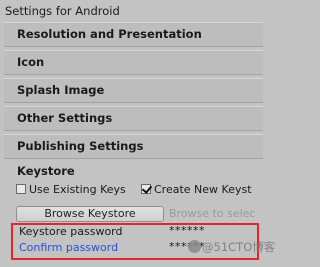  Describe the element at coordinates (133, 34) in the screenshot. I see `section-resolution: Resolution and Presentation` at that location.